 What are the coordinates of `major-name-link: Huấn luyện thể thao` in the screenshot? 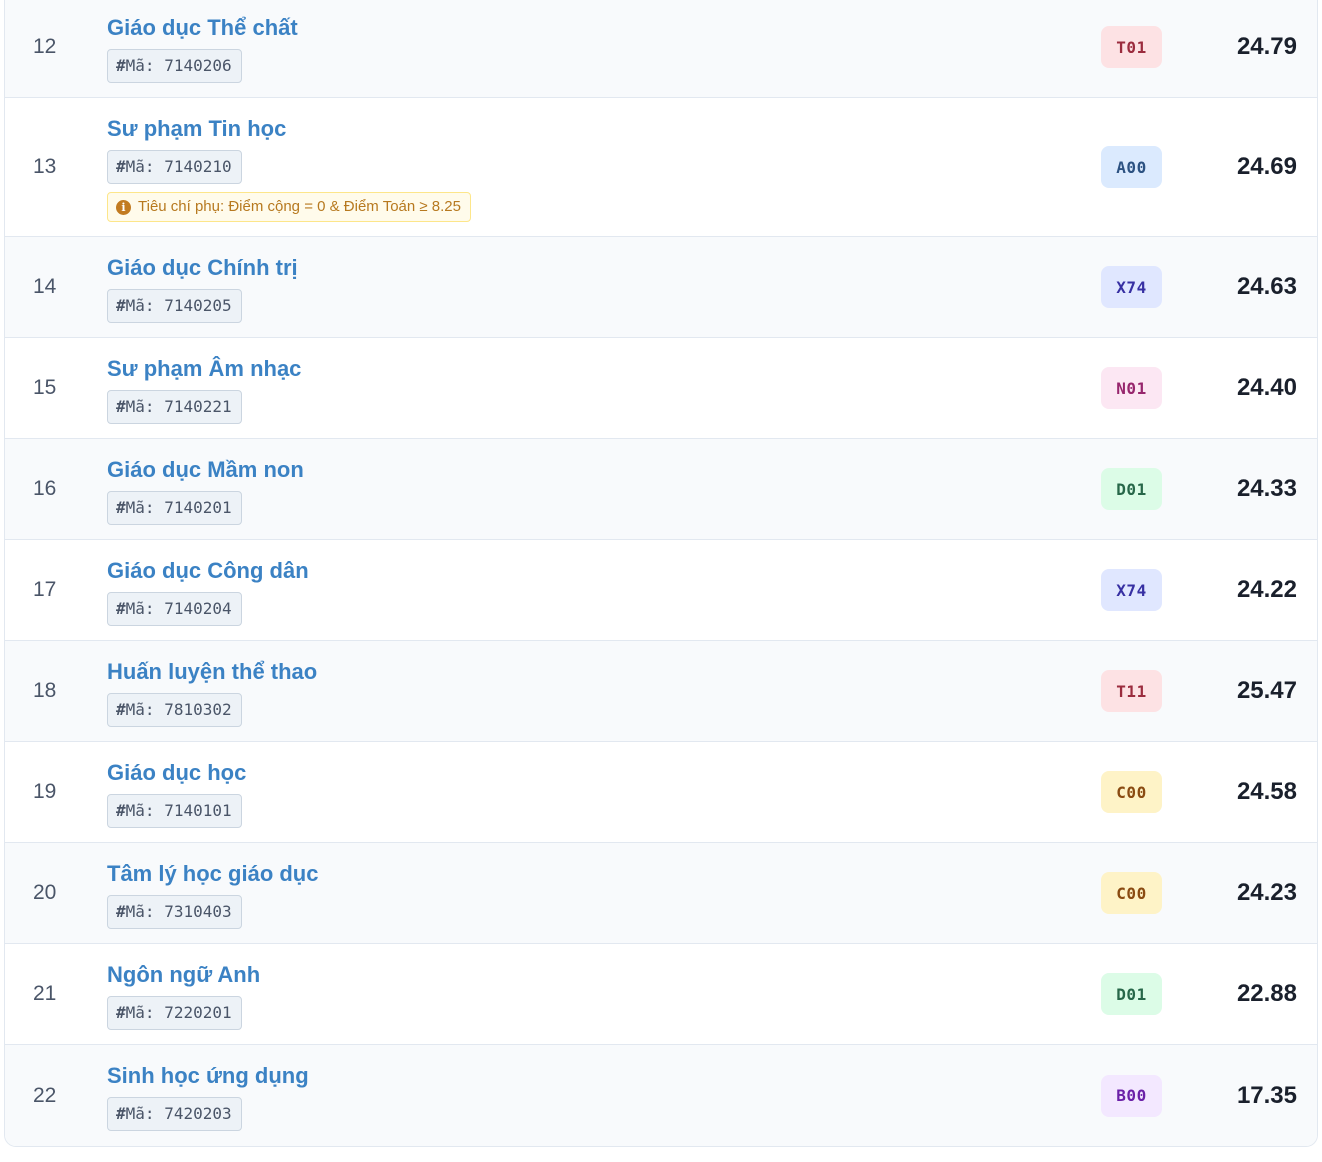 It's located at (212, 672).